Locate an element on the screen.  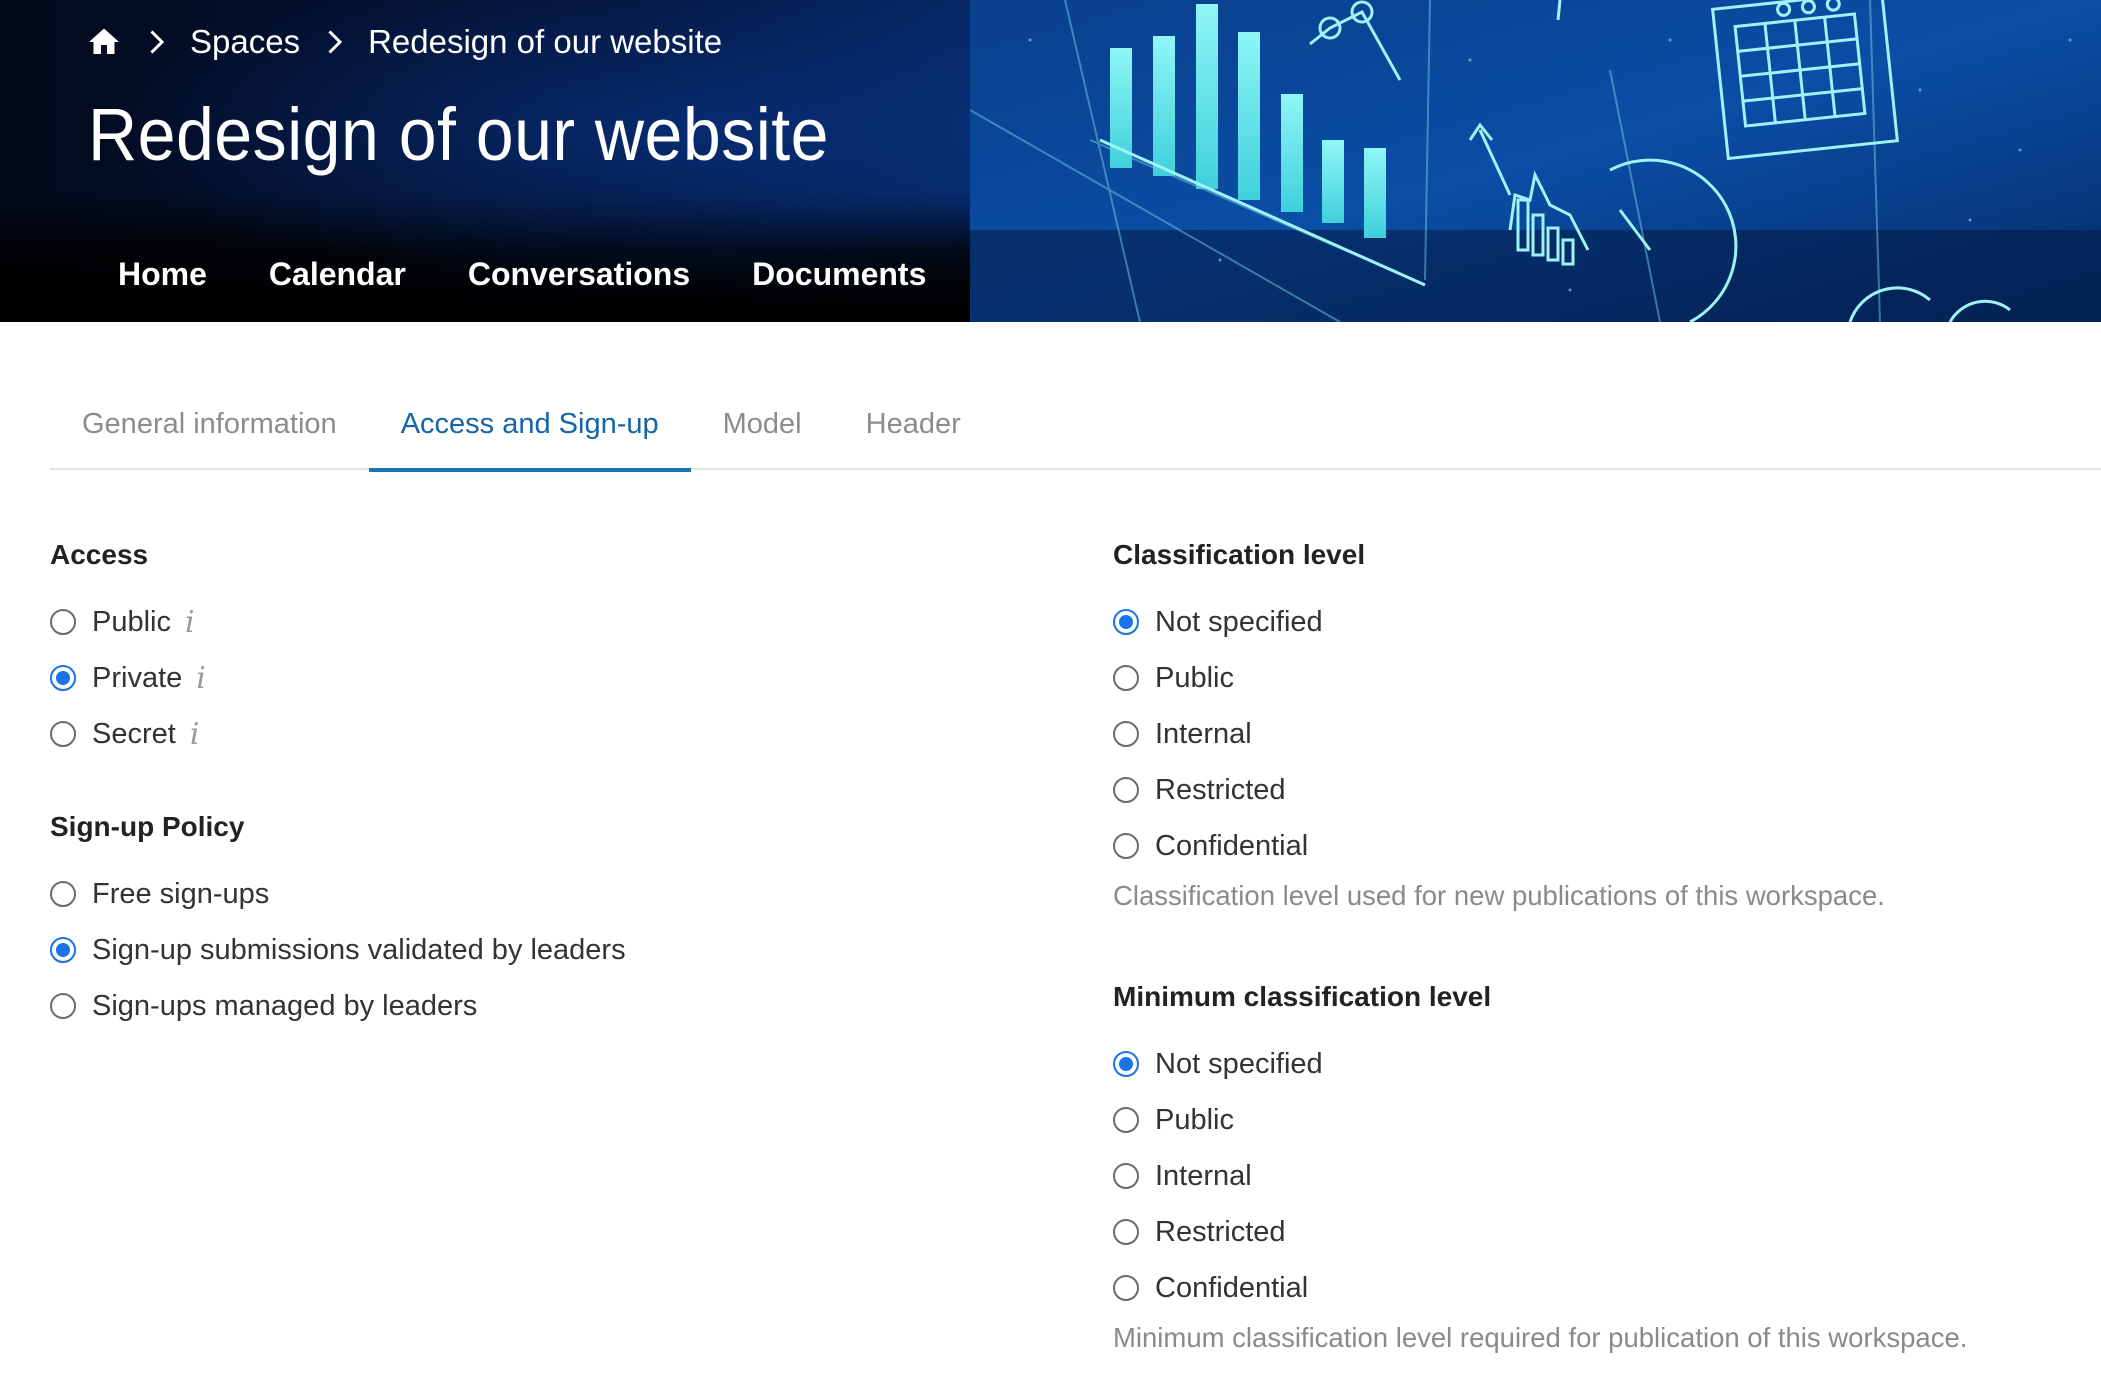
nav-home: Home is located at coordinates (162, 274).